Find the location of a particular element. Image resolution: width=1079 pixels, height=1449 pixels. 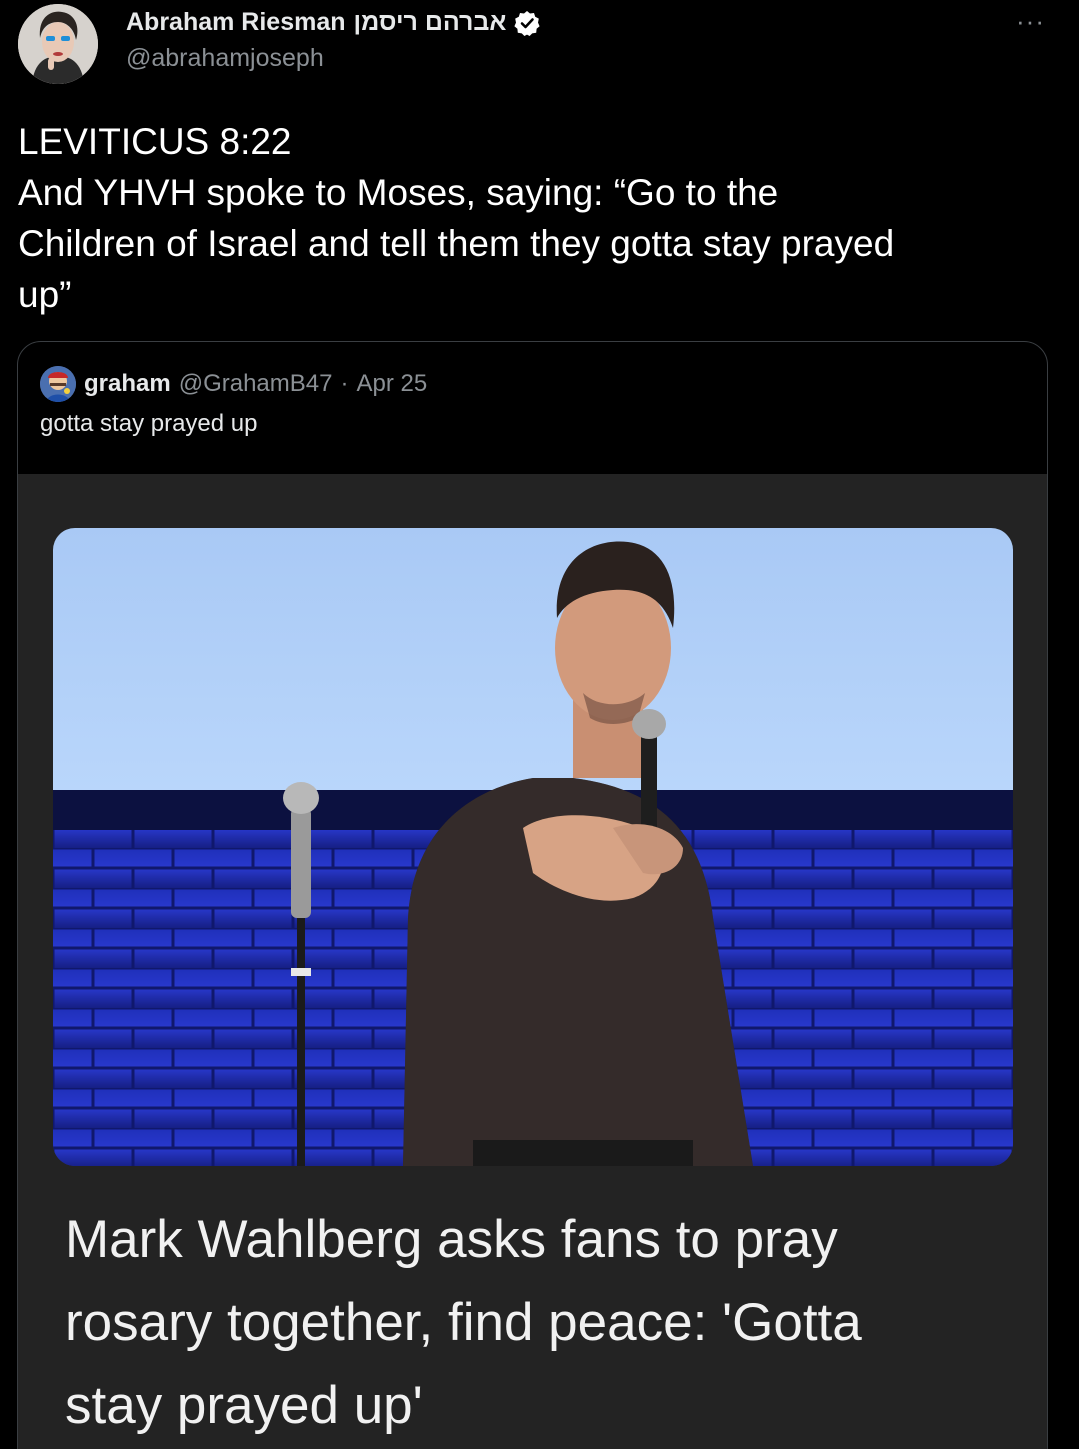

quoted-tweet-header: graham @GrahamB47 · Apr 25 is located at coordinates (233, 384).